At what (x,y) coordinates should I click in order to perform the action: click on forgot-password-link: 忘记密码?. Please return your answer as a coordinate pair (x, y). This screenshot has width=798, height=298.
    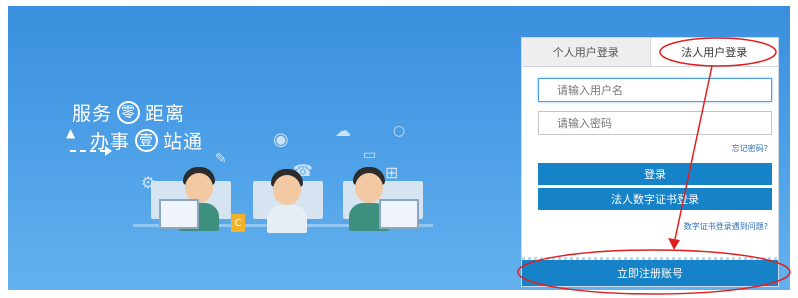
    Looking at the image, I should click on (750, 148).